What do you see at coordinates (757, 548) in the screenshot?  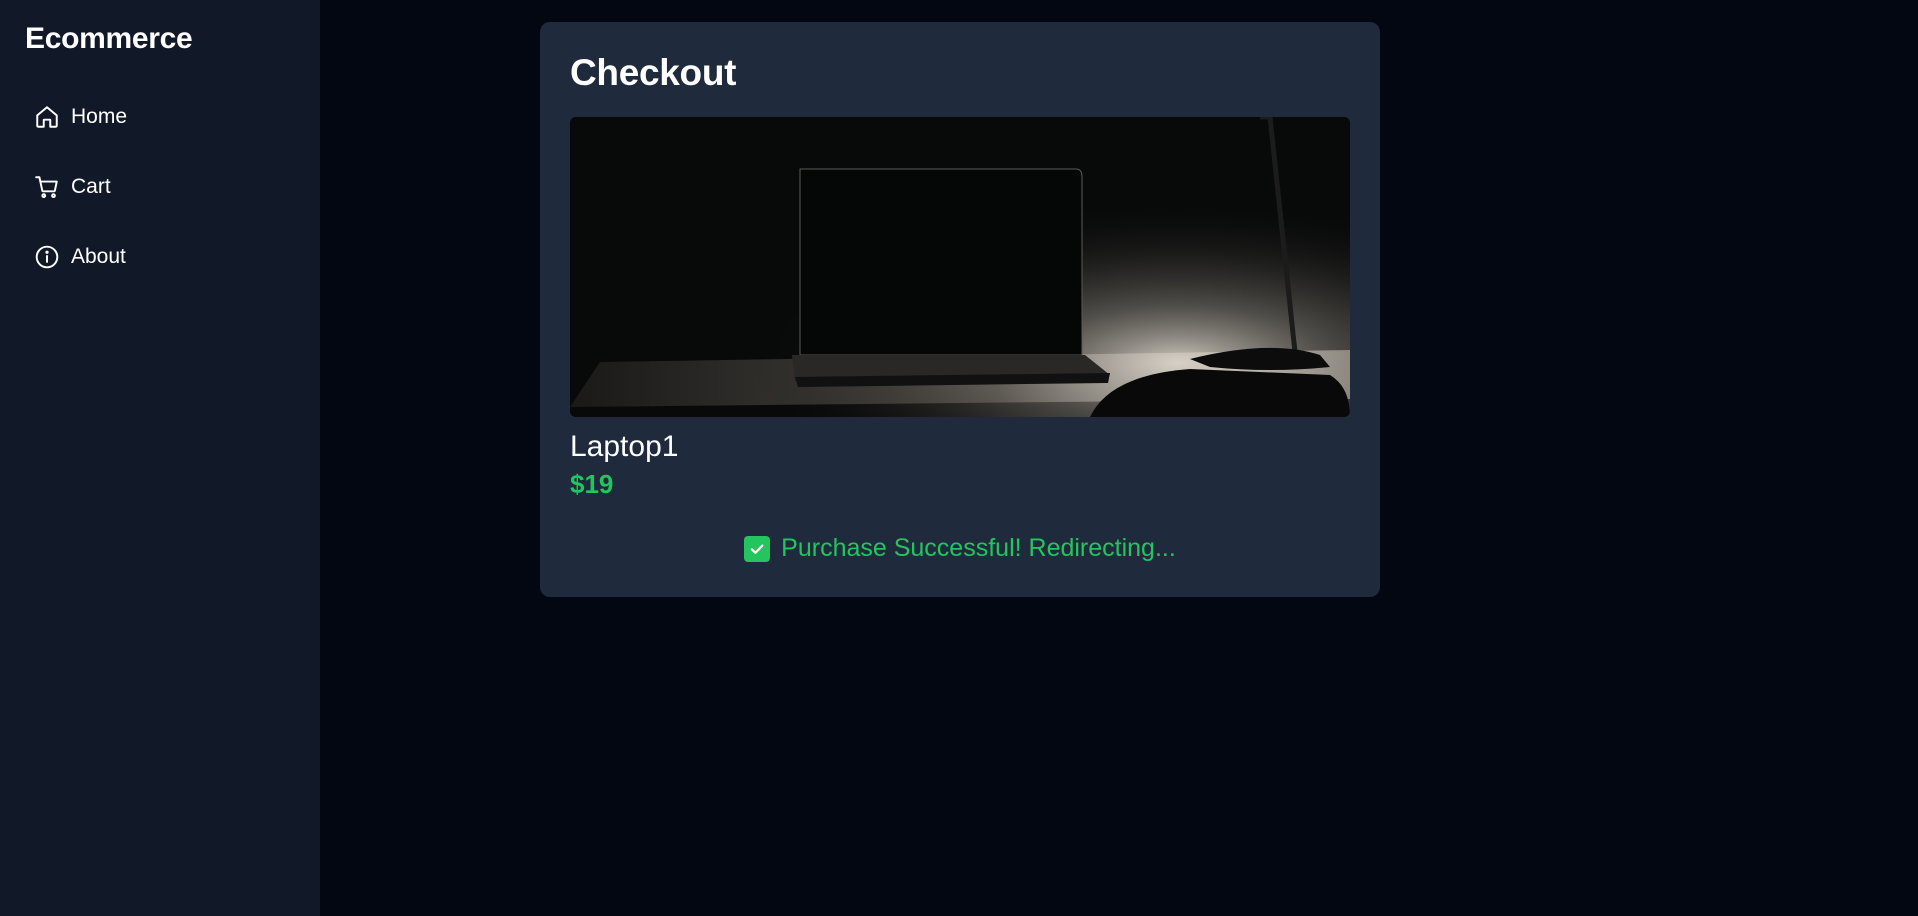 I see `checkbox-checked-icon` at bounding box center [757, 548].